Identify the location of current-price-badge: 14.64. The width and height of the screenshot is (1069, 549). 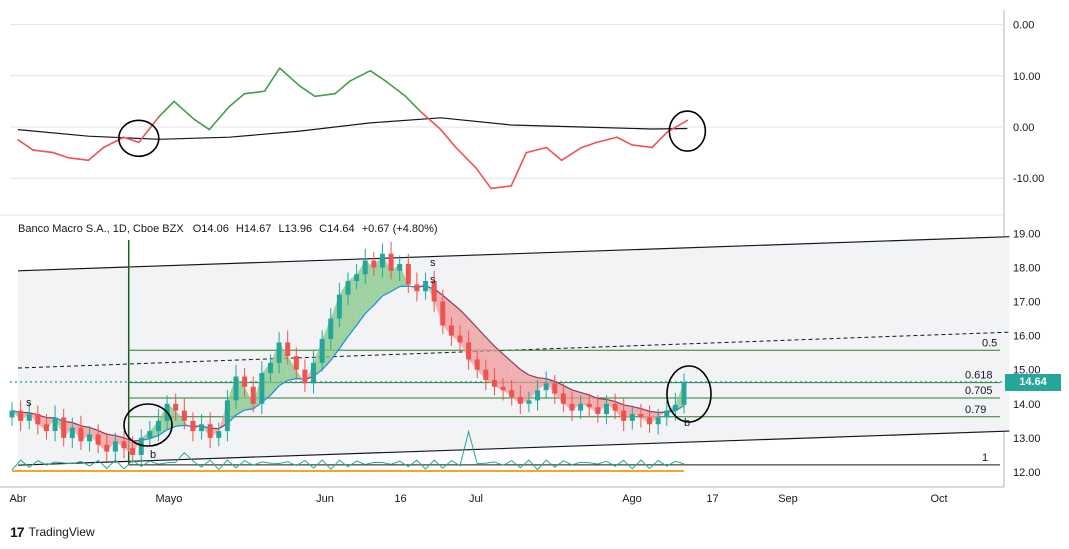
(1033, 382).